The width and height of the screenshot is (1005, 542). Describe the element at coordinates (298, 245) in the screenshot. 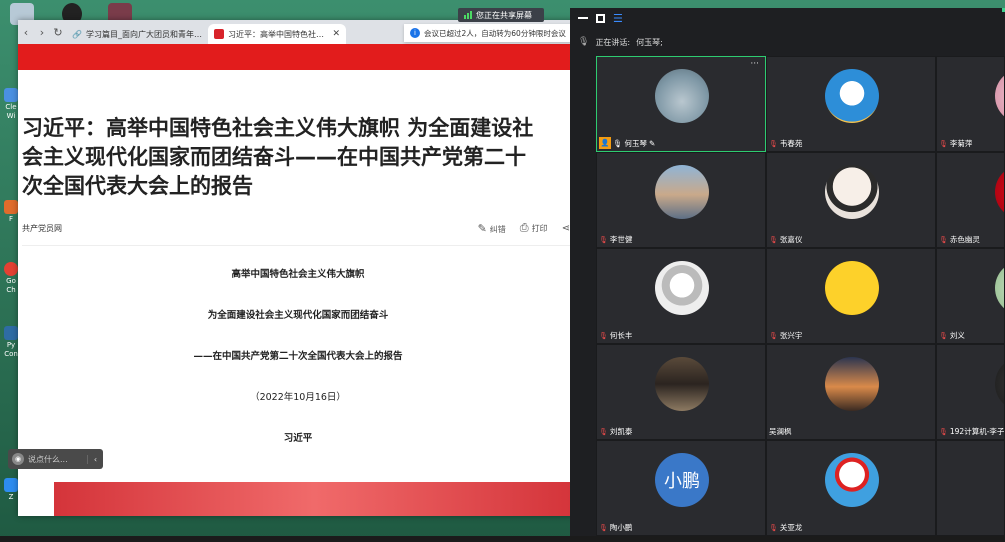

I see `divider` at that location.